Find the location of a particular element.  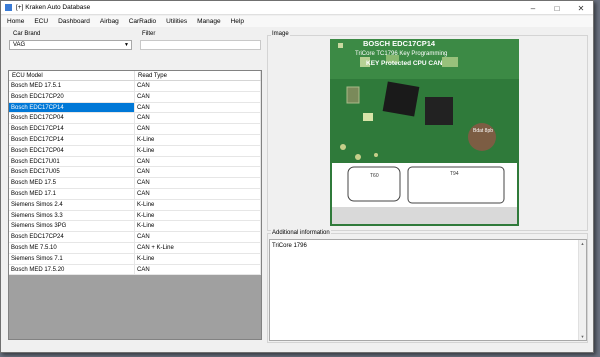

table-header: ECU Model Read Type is located at coordinates (135, 76).